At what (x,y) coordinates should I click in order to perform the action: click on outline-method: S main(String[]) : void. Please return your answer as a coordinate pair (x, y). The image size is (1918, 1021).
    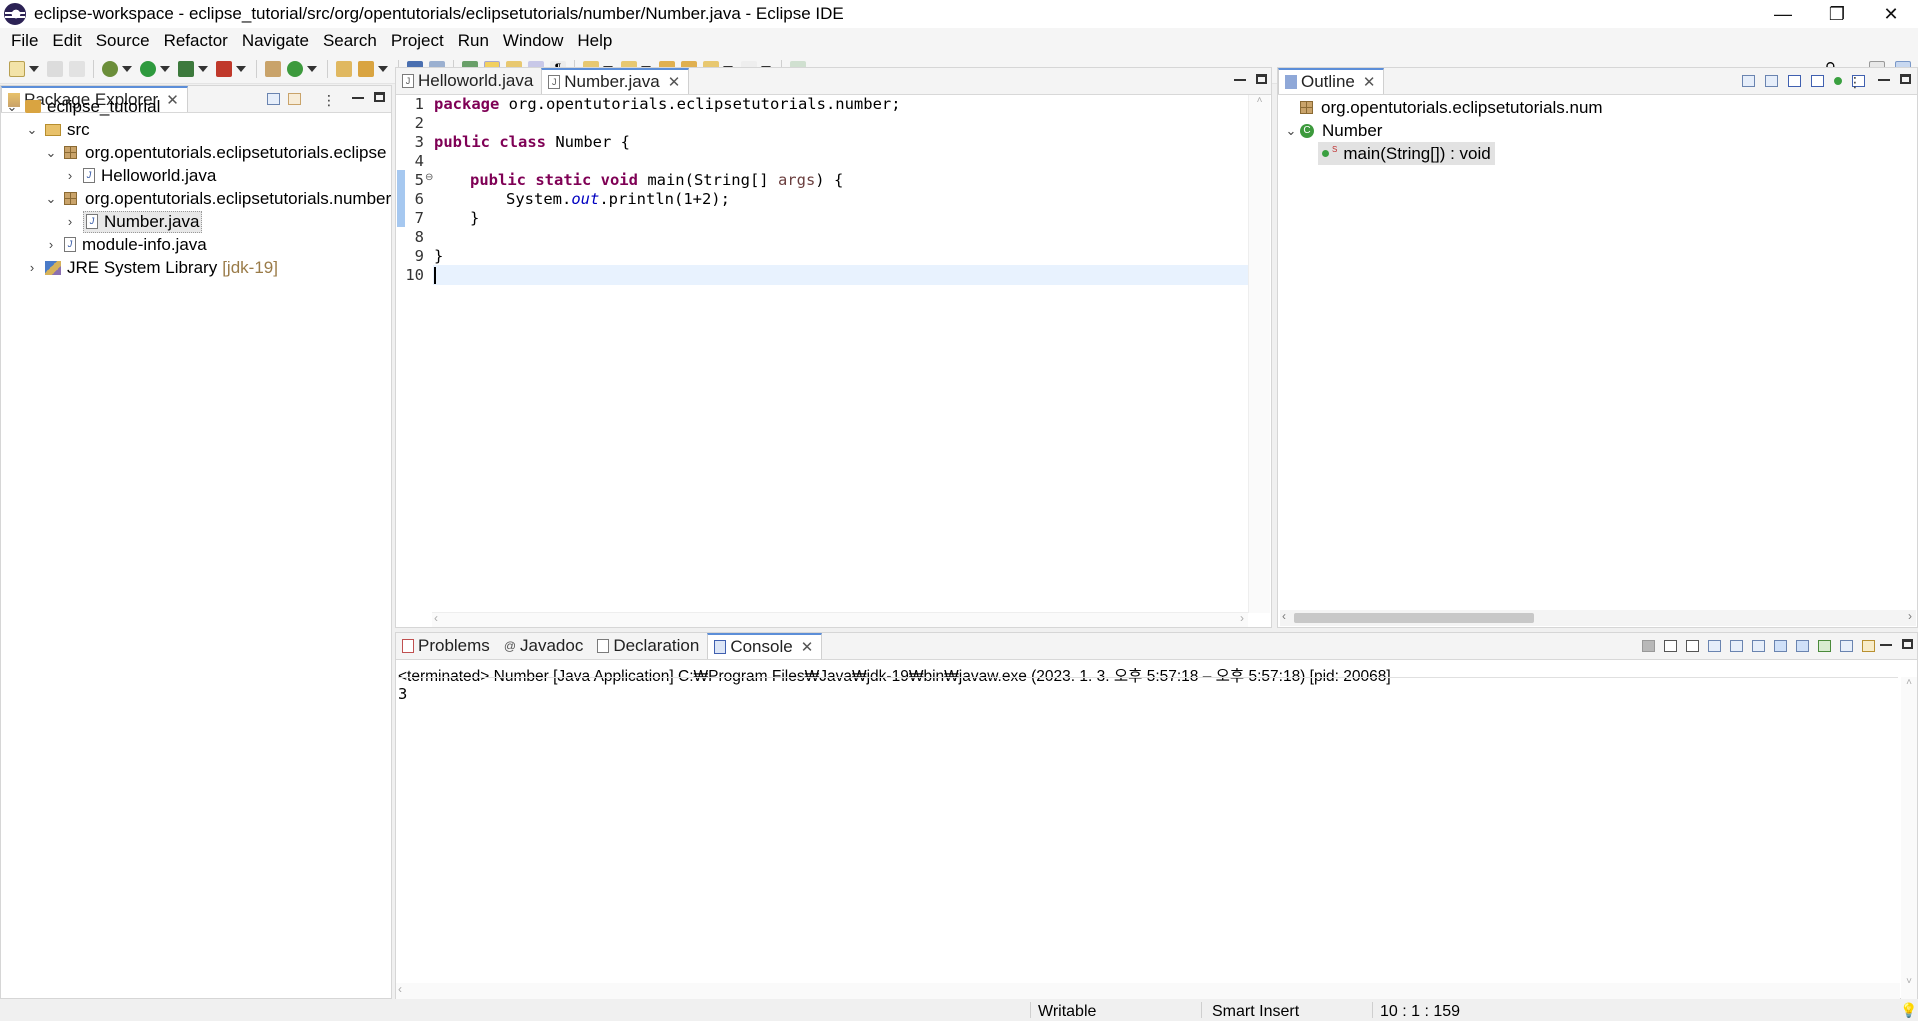
    Looking at the image, I should click on (1406, 153).